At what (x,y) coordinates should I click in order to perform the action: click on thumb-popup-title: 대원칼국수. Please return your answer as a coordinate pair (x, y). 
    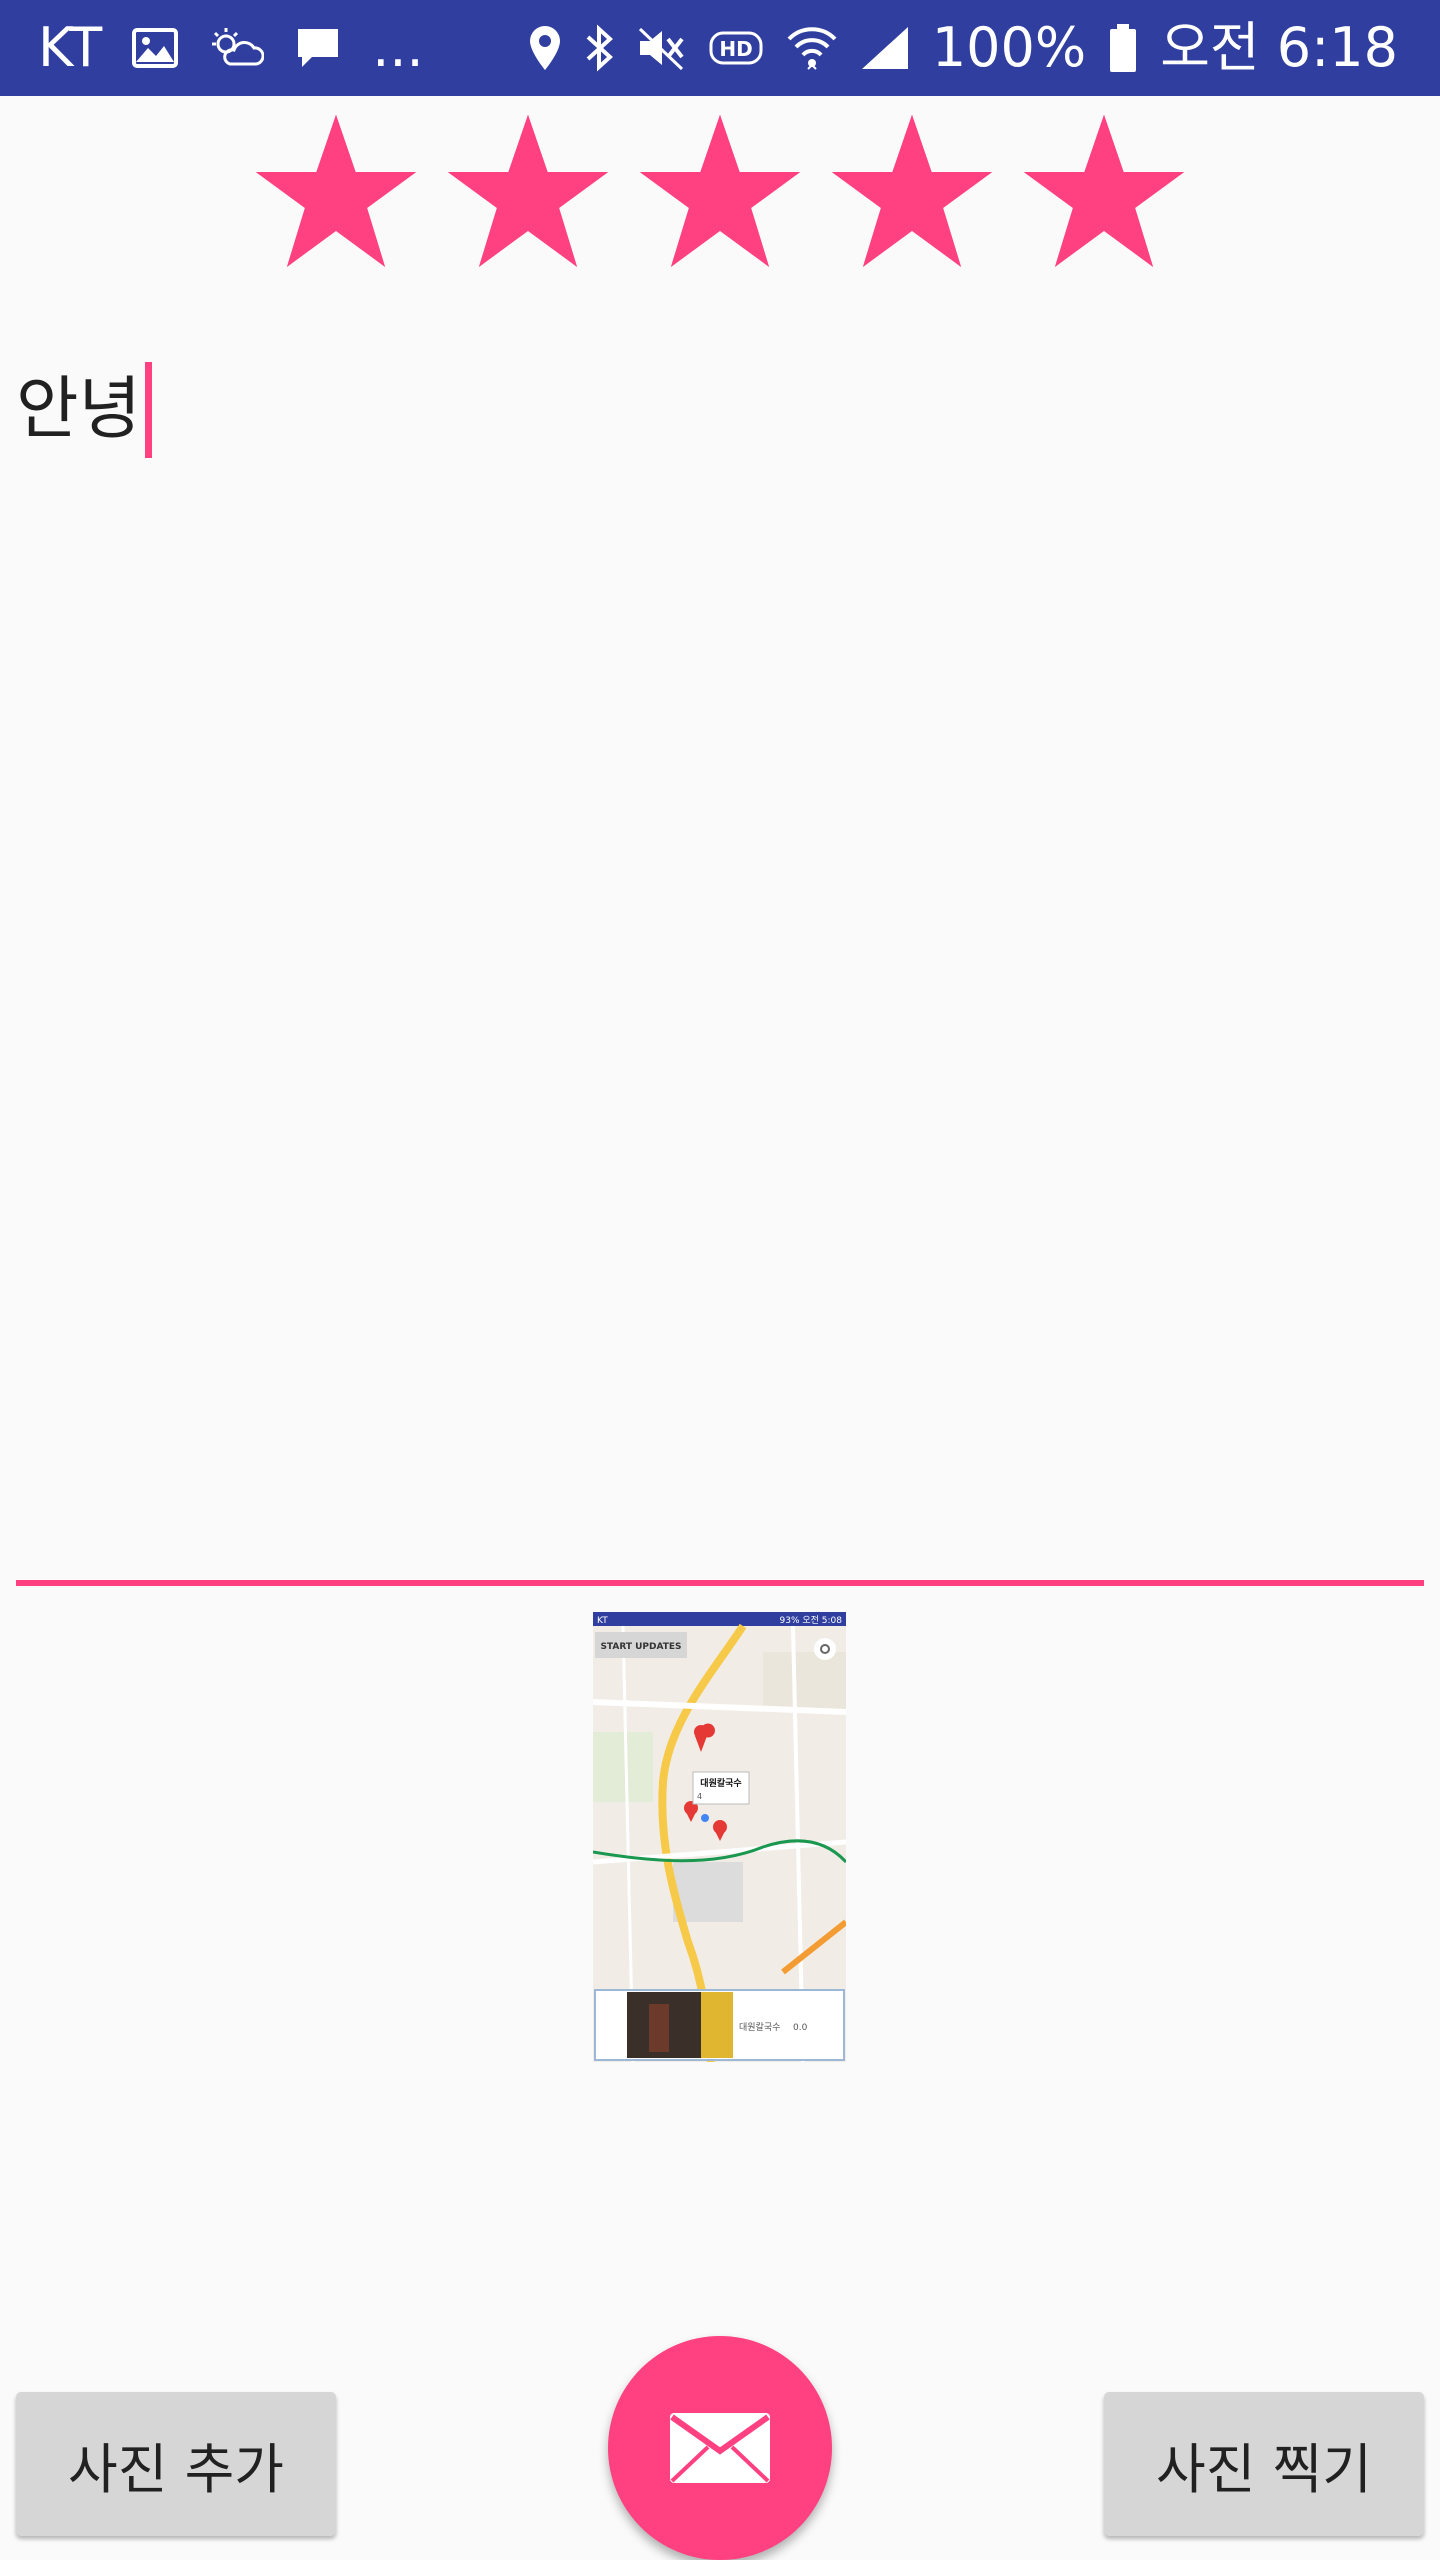
    Looking at the image, I should click on (720, 1783).